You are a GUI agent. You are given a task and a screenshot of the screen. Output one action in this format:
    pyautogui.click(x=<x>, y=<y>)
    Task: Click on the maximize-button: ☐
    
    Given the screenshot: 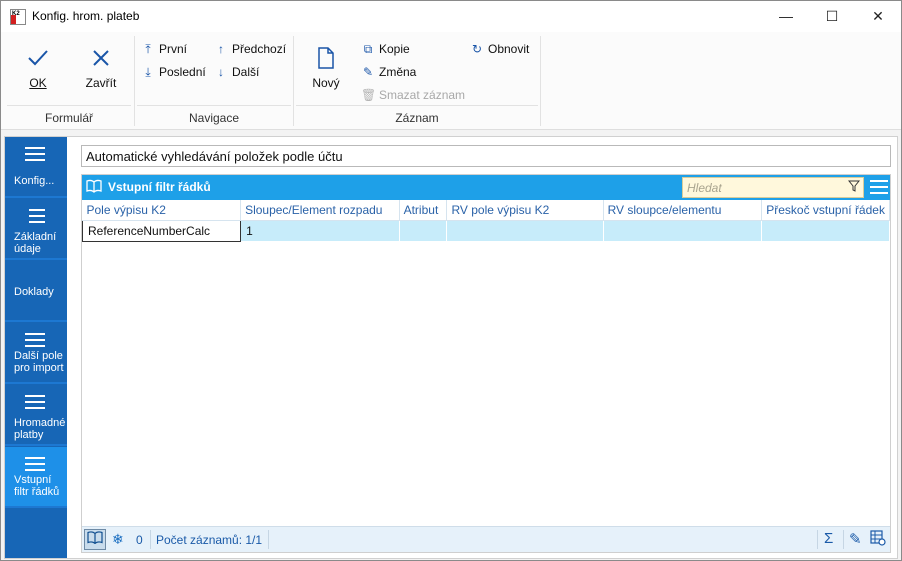 What is the action you would take?
    pyautogui.click(x=832, y=16)
    